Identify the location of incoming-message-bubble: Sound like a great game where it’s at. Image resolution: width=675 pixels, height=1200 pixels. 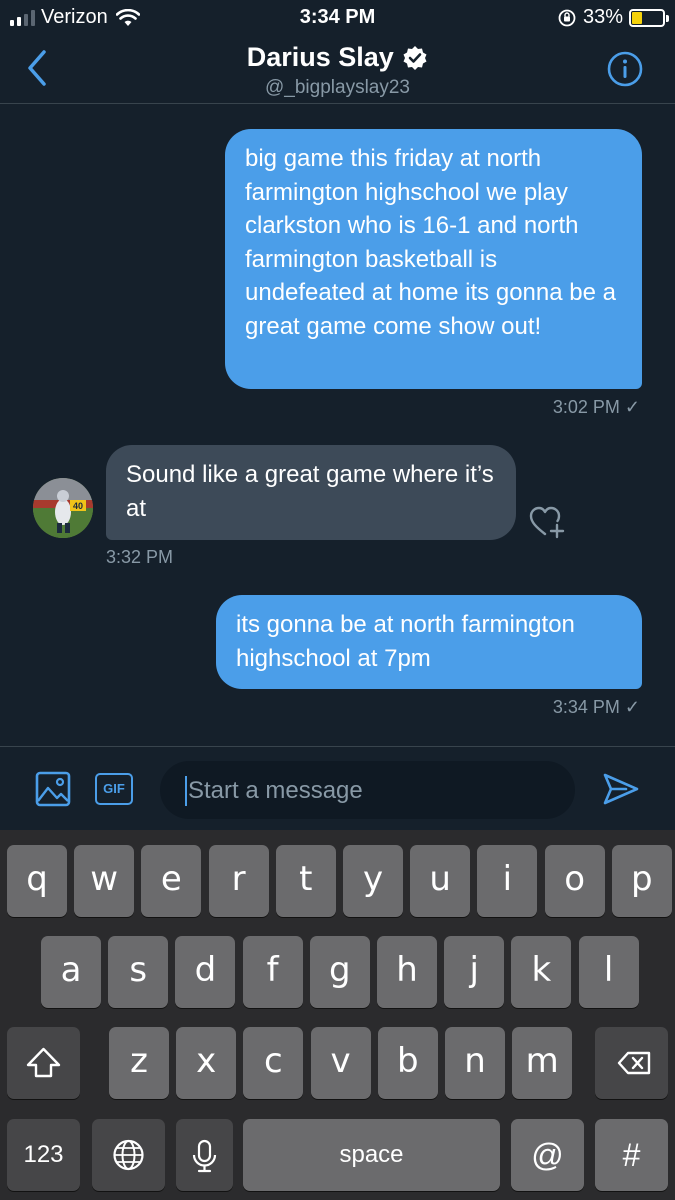
(311, 492).